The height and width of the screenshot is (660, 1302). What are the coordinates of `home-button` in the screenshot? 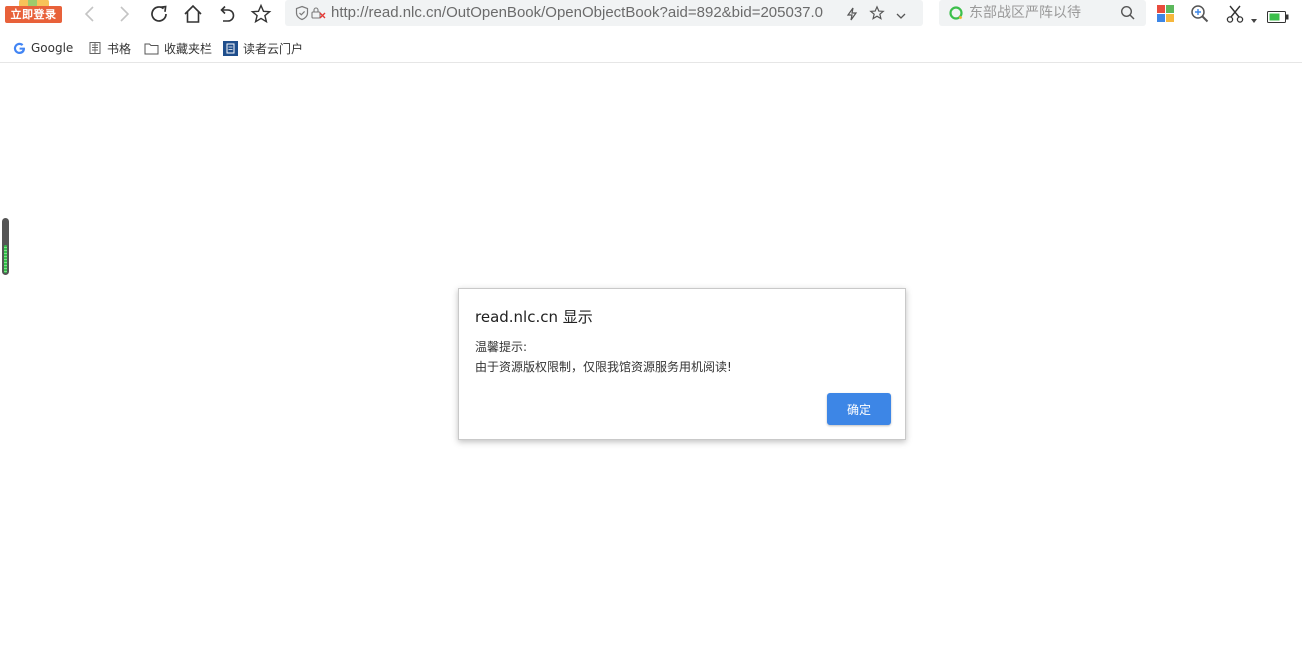 It's located at (193, 14).